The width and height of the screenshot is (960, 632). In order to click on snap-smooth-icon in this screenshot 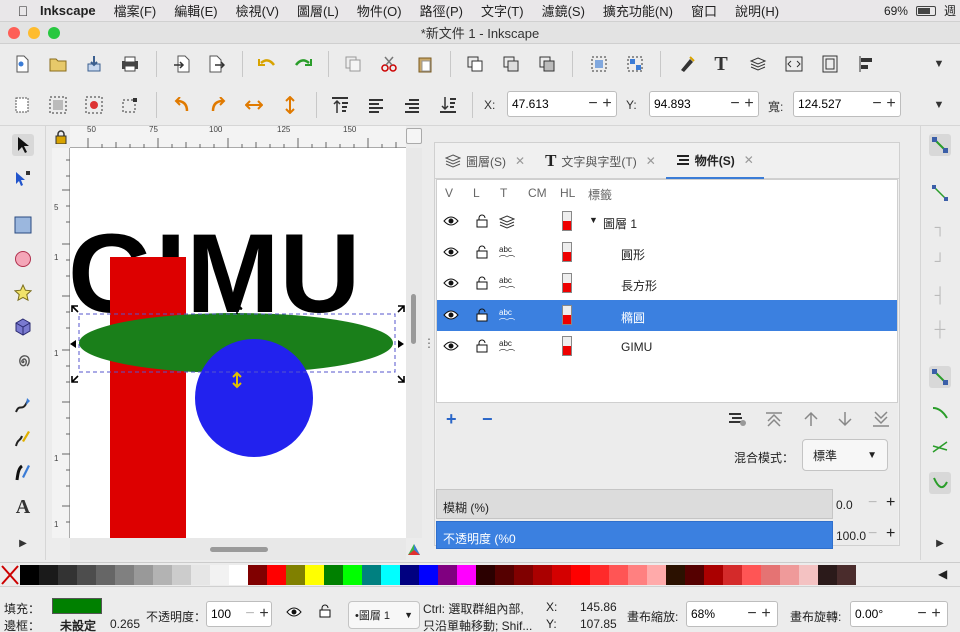, I will do `click(940, 483)`.